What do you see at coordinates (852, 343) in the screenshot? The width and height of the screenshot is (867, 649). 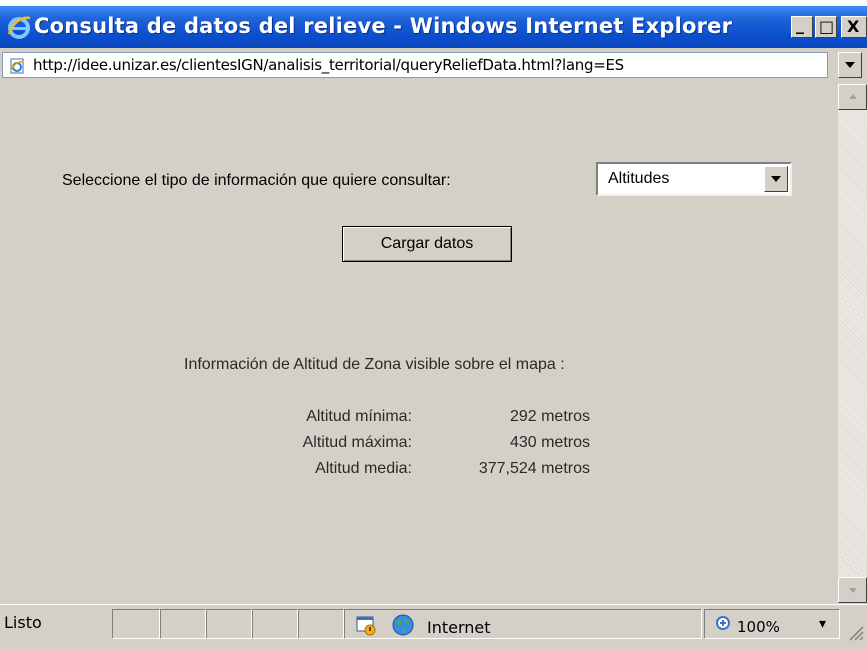 I see `vertical-scrollbar` at bounding box center [852, 343].